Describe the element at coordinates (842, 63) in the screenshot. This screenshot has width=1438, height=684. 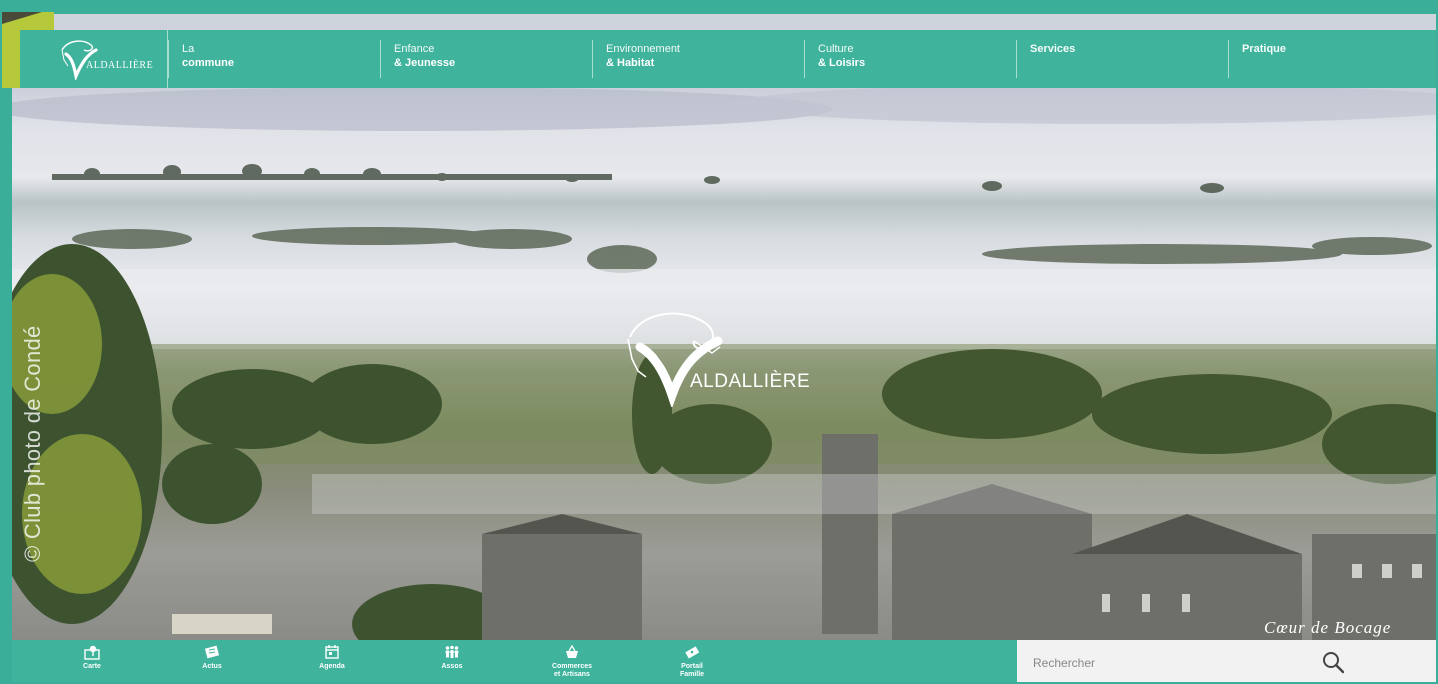
I see `nav-label-line2: & Loisirs` at that location.